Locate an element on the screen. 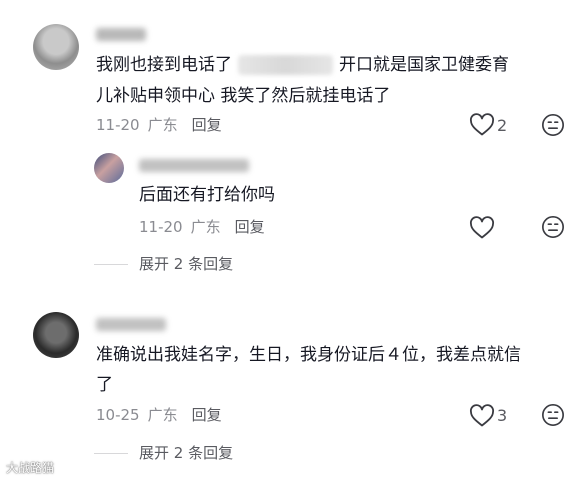 This screenshot has height=481, width=585. comment-text: 我刚也接到电话了 开口就是国家卫健委育 is located at coordinates (331, 65).